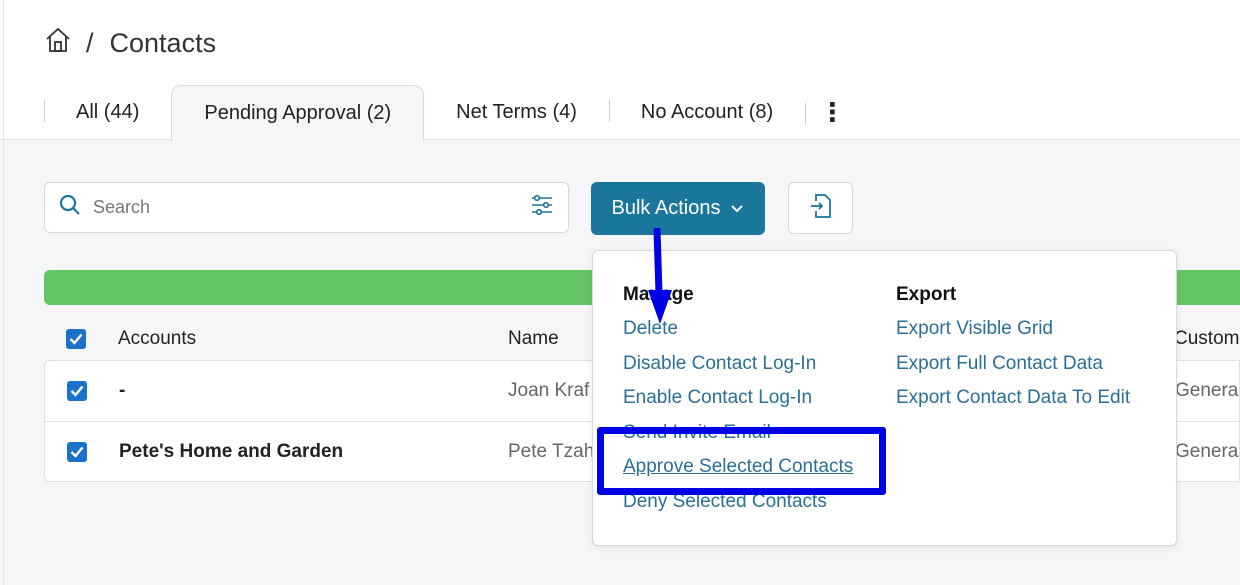 The image size is (1240, 585). Describe the element at coordinates (163, 43) in the screenshot. I see `page-title: Contacts` at that location.